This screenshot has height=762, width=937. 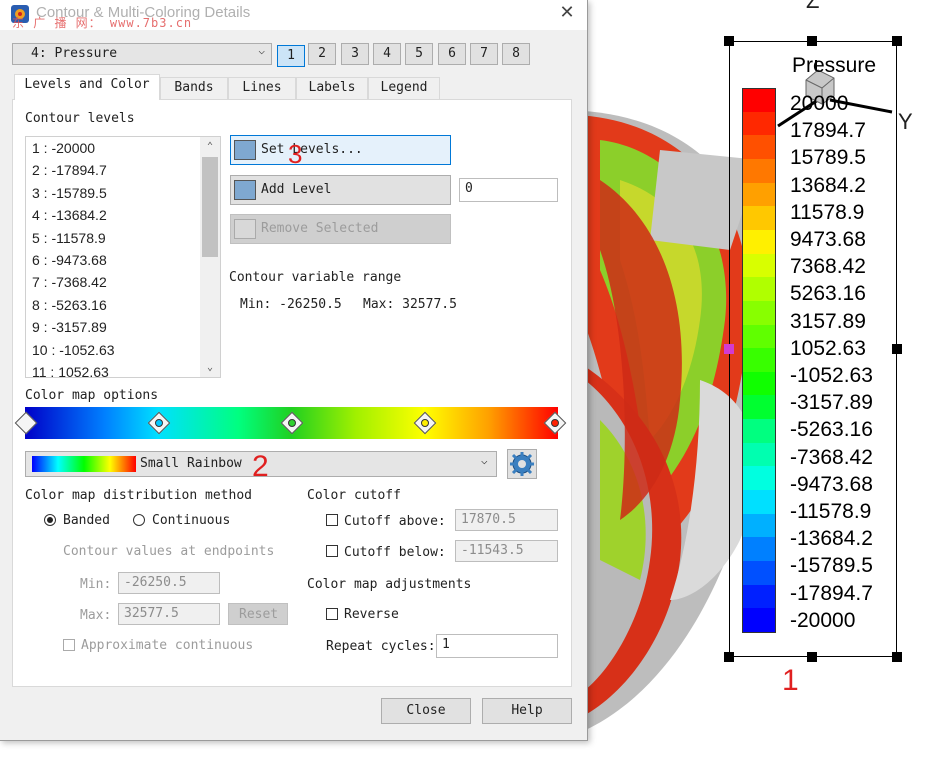 I want to click on list-item: 2 : -17894.7, so click(x=69, y=170).